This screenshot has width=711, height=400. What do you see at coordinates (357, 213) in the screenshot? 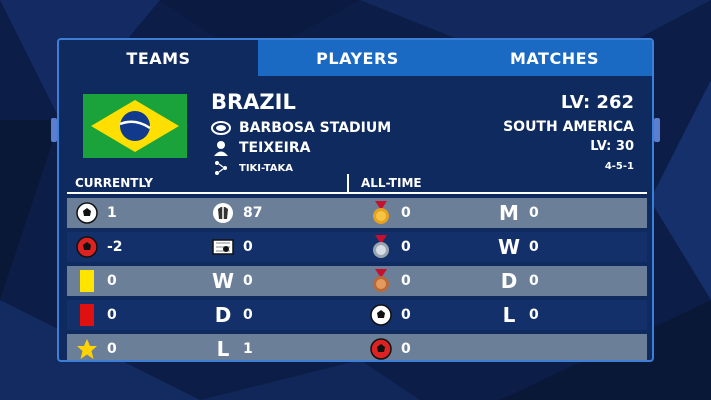
I see `stats-row: 1 87 0 M 0` at bounding box center [357, 213].